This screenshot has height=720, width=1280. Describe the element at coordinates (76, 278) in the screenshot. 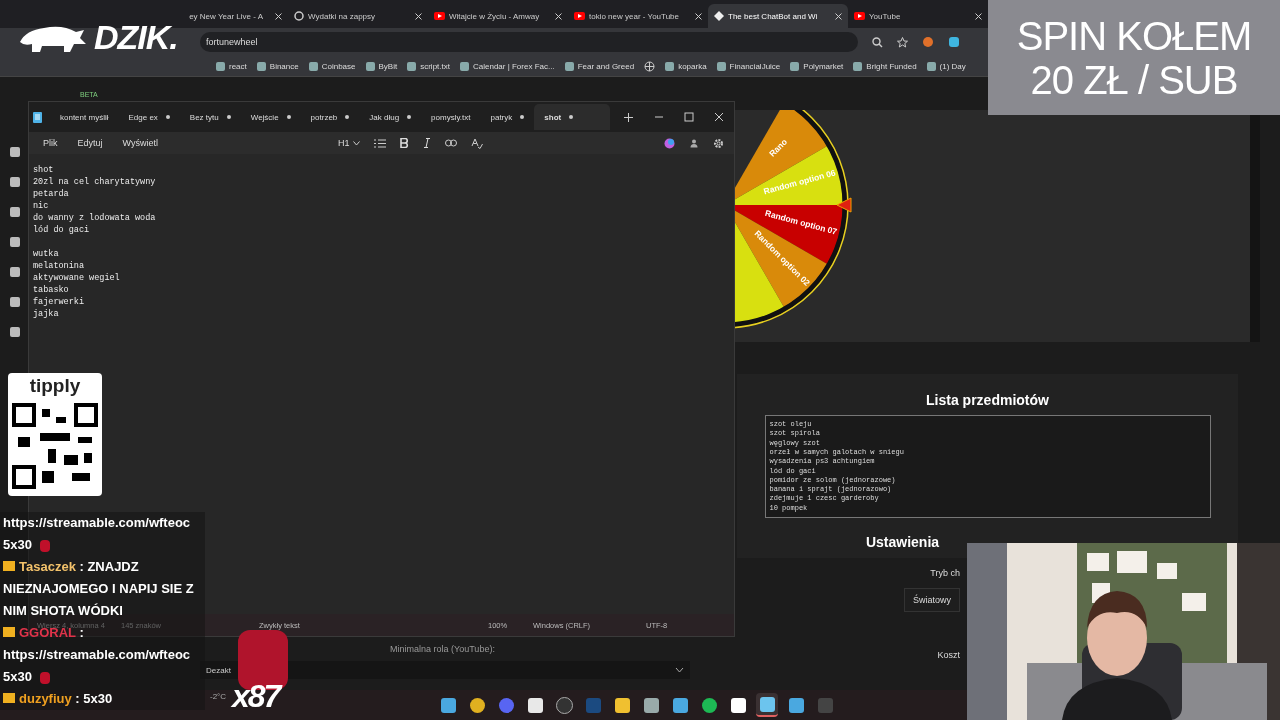

I see `text-line: aktywowane wegiel` at that location.